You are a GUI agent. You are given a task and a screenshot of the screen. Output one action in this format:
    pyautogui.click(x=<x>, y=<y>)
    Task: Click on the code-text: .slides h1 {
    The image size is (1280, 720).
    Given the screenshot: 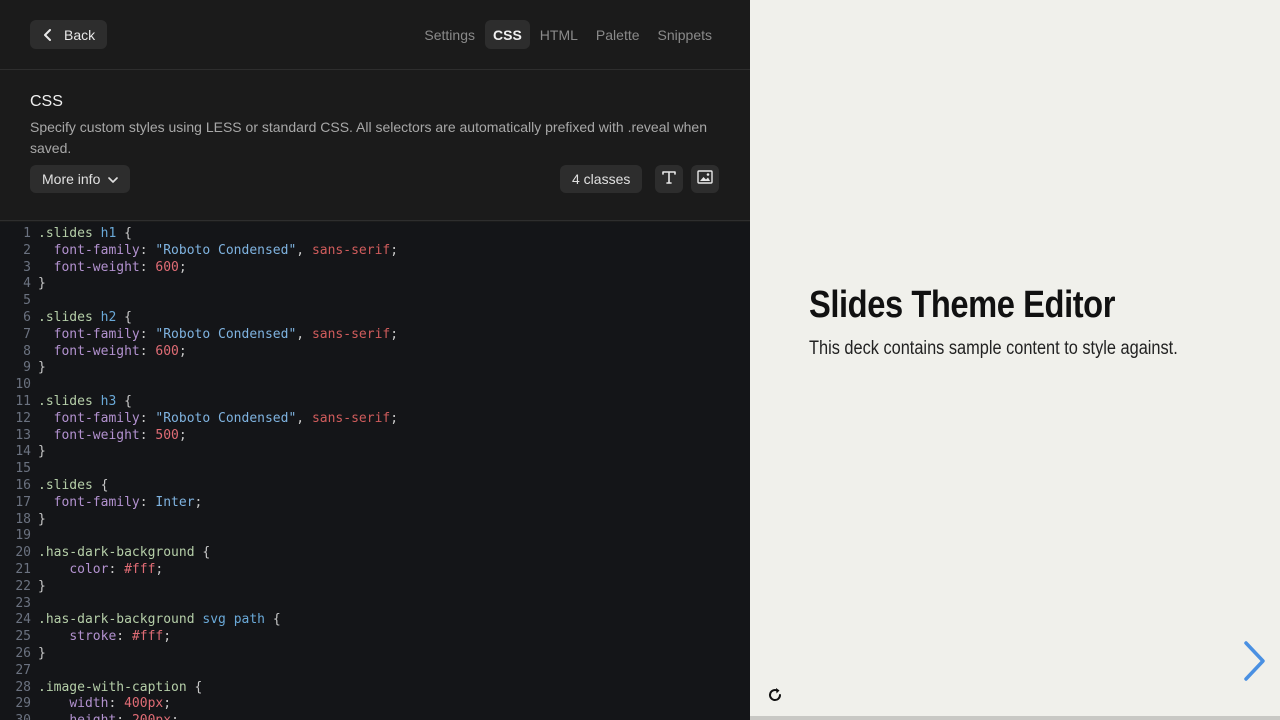 What is the action you would take?
    pyautogui.click(x=85, y=233)
    